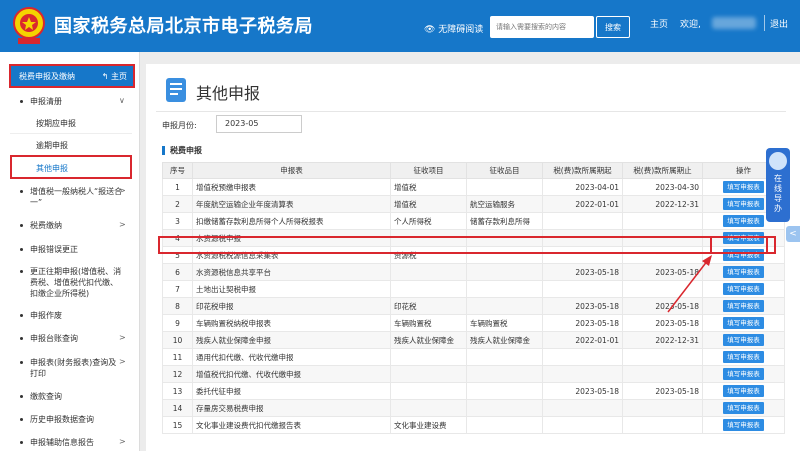  I want to click on table-cell-no: 15, so click(177, 425).